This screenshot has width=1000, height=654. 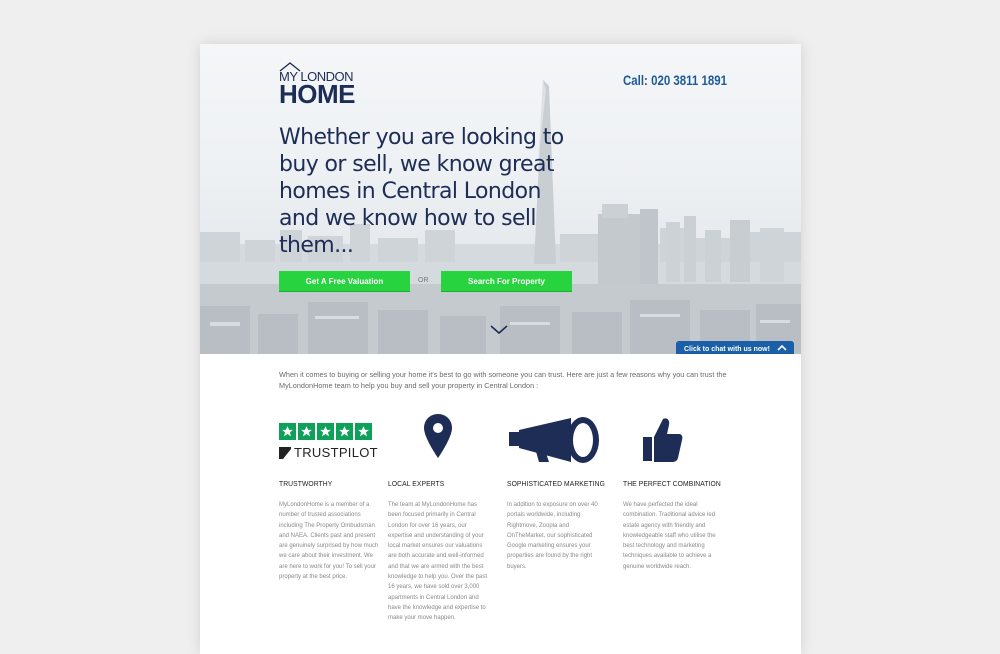 What do you see at coordinates (416, 483) in the screenshot?
I see `feature-title: LOCAL EXPERTS` at bounding box center [416, 483].